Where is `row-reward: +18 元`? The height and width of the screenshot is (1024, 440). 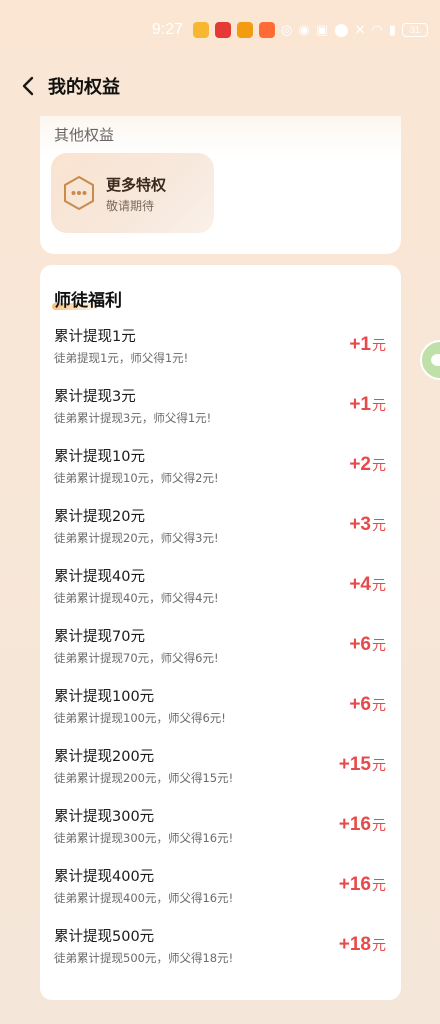
row-reward: +18 元 is located at coordinates (362, 945).